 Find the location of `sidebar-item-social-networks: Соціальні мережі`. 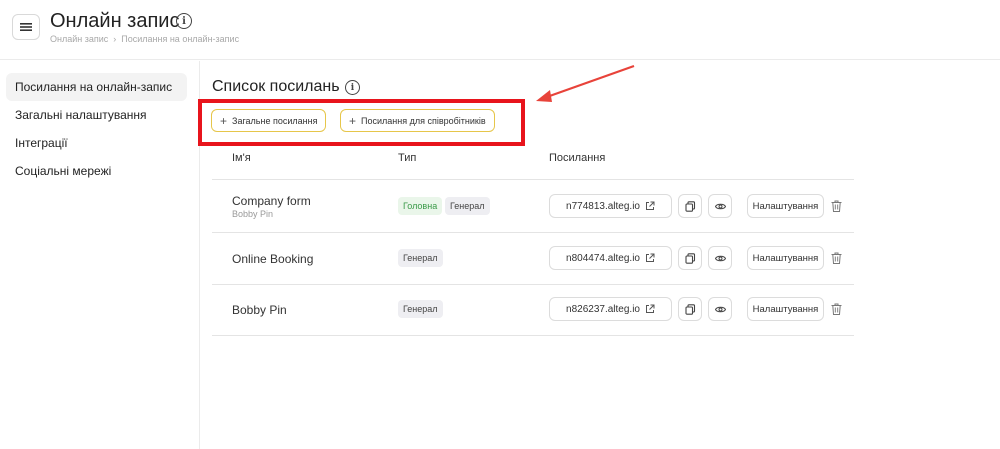

sidebar-item-social-networks: Соціальні мережі is located at coordinates (96, 171).